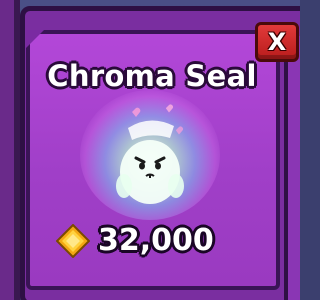 The height and width of the screenshot is (300, 320). Describe the element at coordinates (292, 168) in the screenshot. I see `right-panel-edge` at that location.